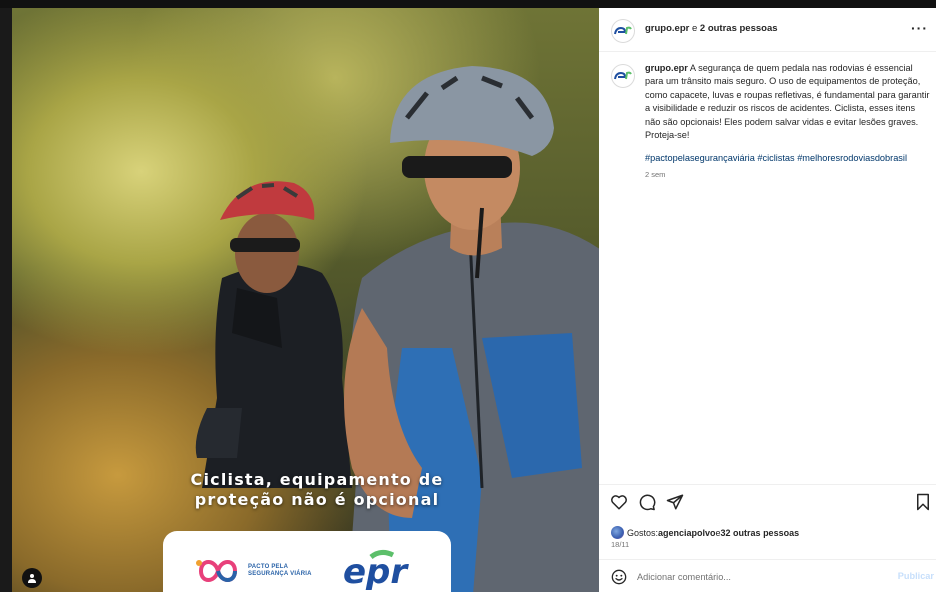 The image size is (936, 592). Describe the element at coordinates (687, 533) in the screenshot. I see `first-liker-link: agenciapolvo` at that location.